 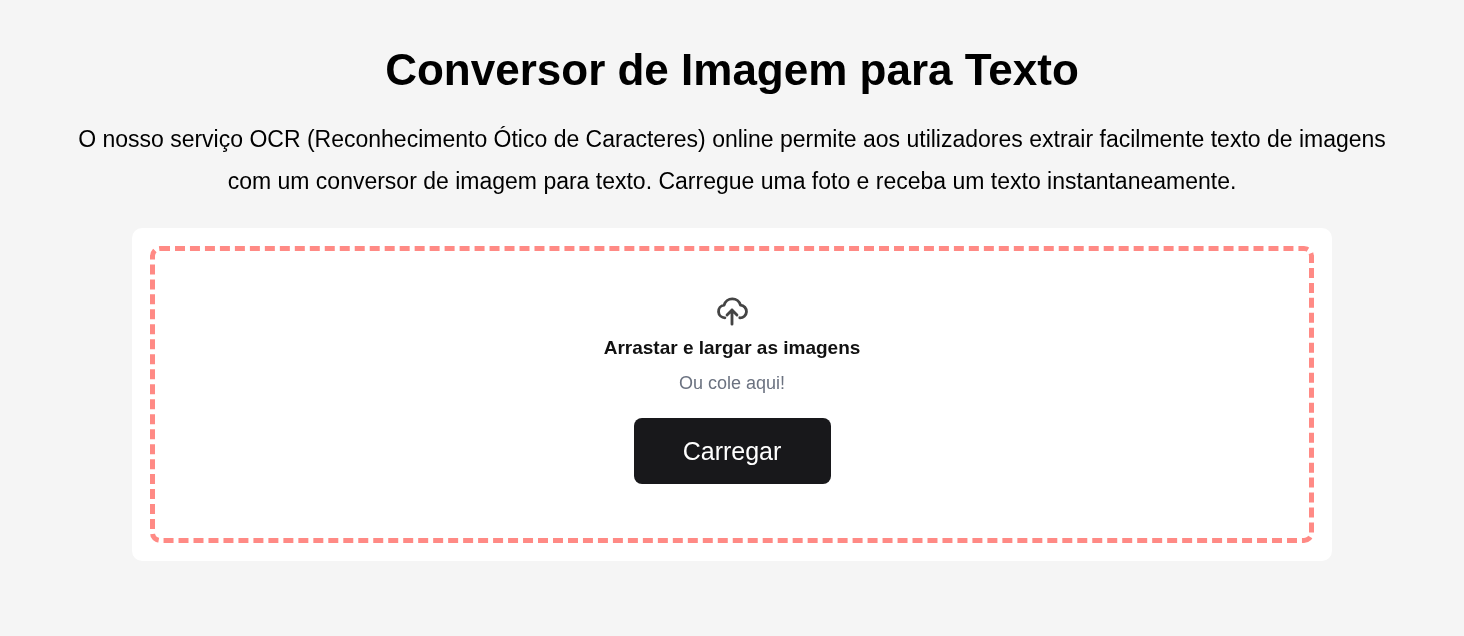 I want to click on page-title: Conversor de Imagem para Texto, so click(x=732, y=70).